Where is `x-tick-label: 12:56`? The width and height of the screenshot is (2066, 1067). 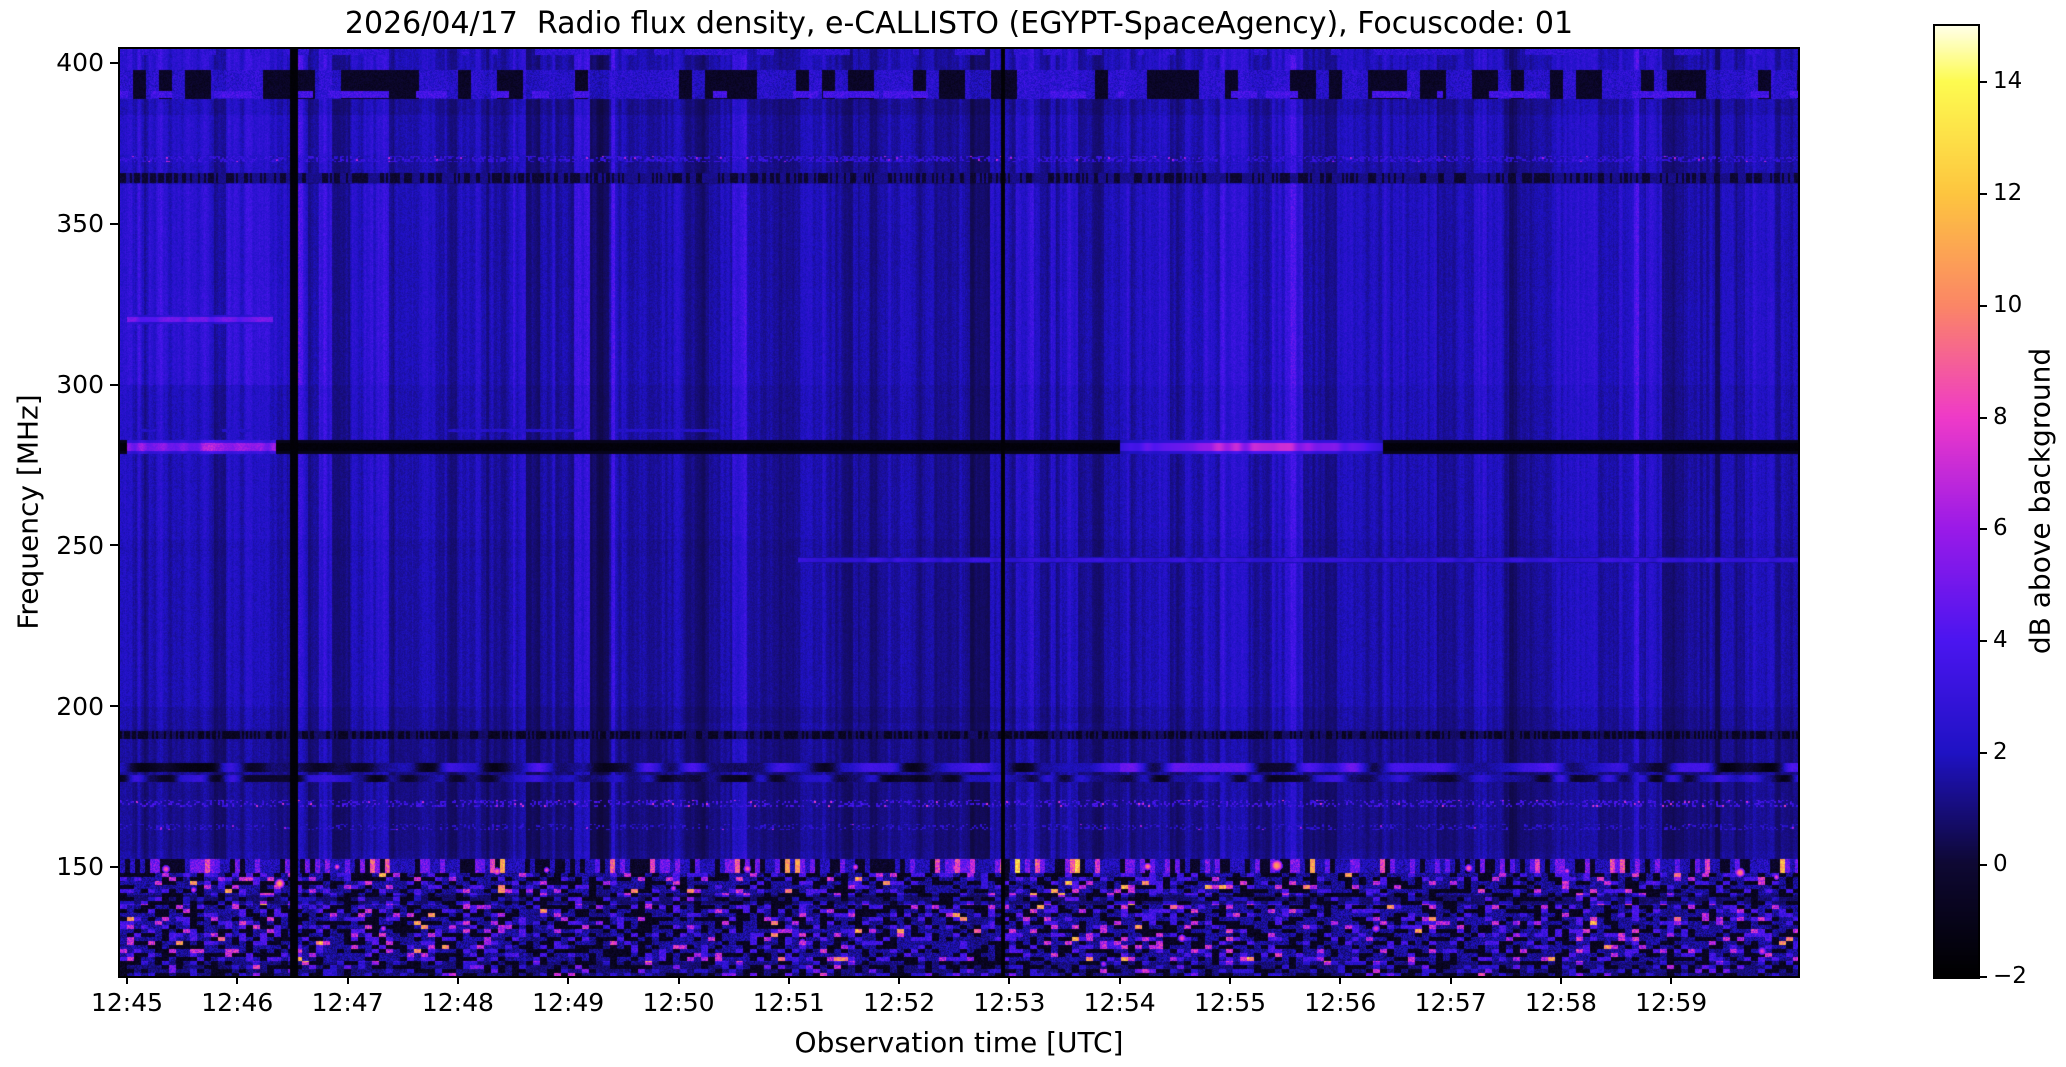 x-tick-label: 12:56 is located at coordinates (1340, 1002).